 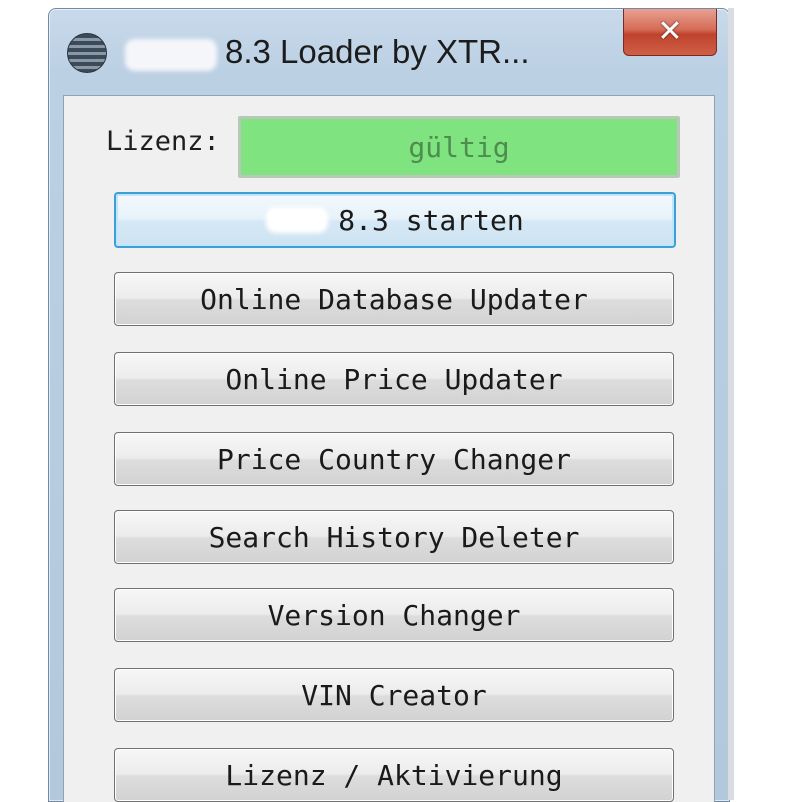 I want to click on window-edge-strip, so click(x=731, y=404).